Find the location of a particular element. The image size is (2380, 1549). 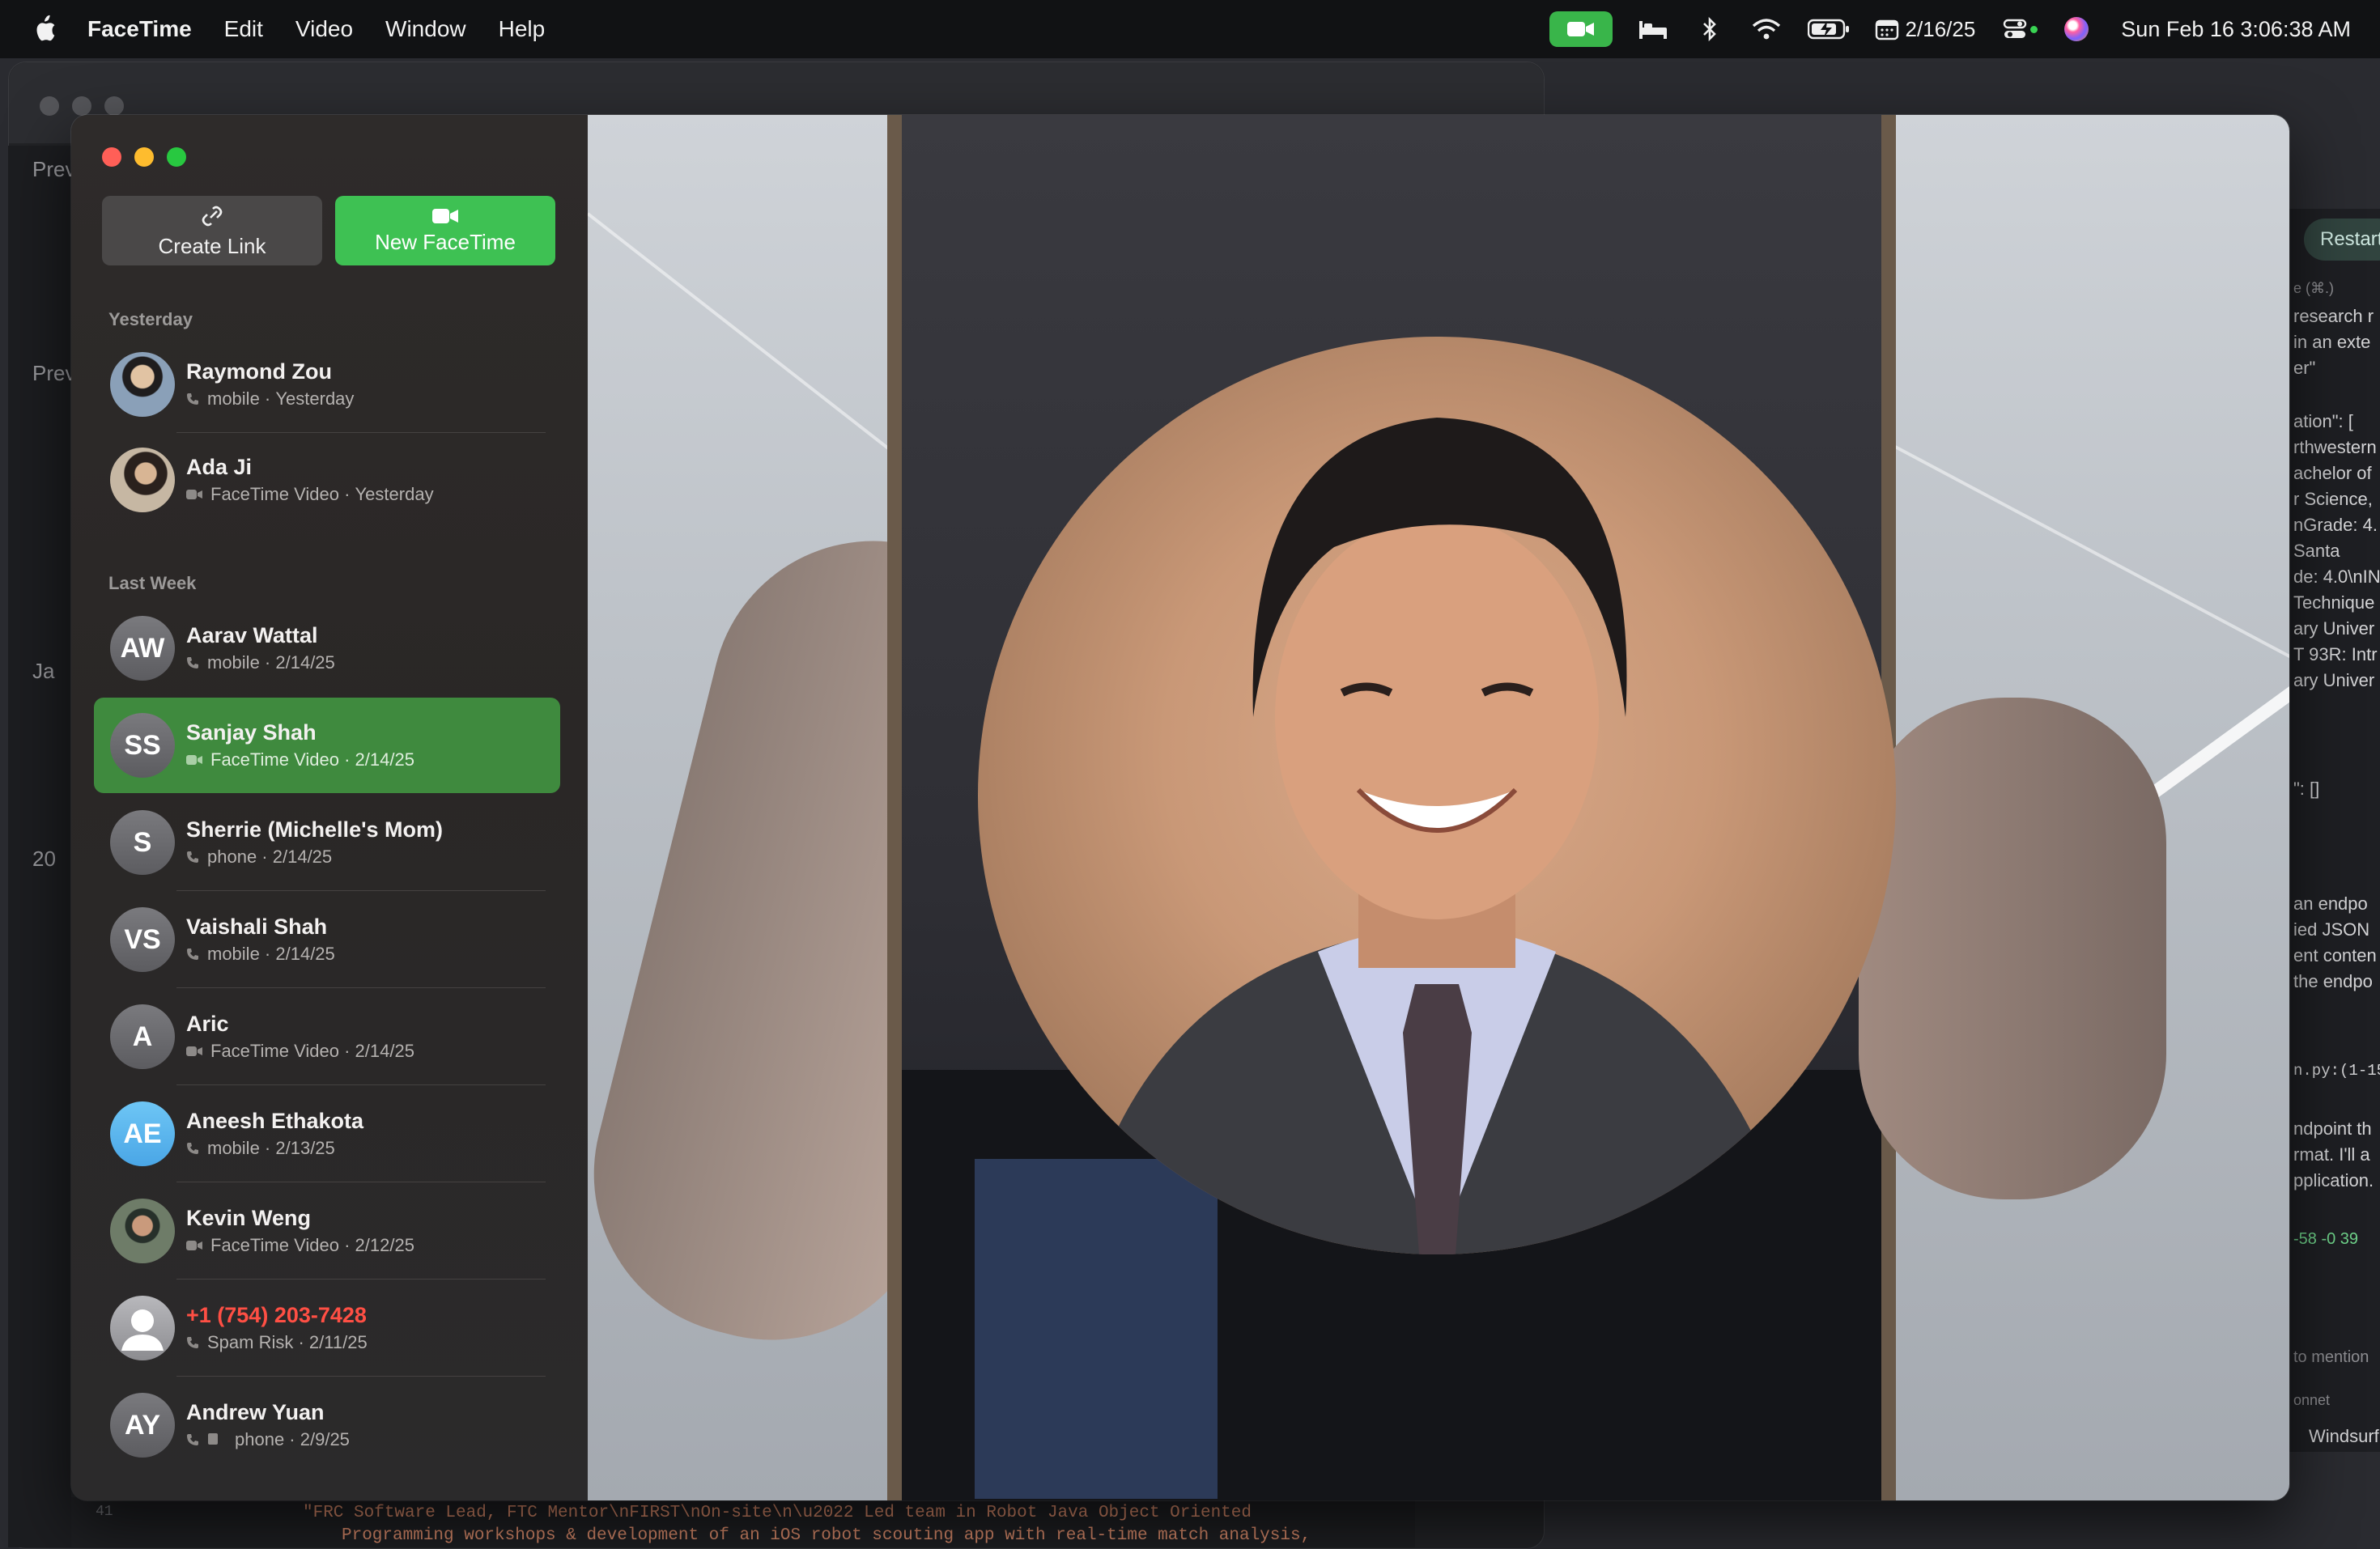

call-time: 2/11/25 is located at coordinates (338, 1342).